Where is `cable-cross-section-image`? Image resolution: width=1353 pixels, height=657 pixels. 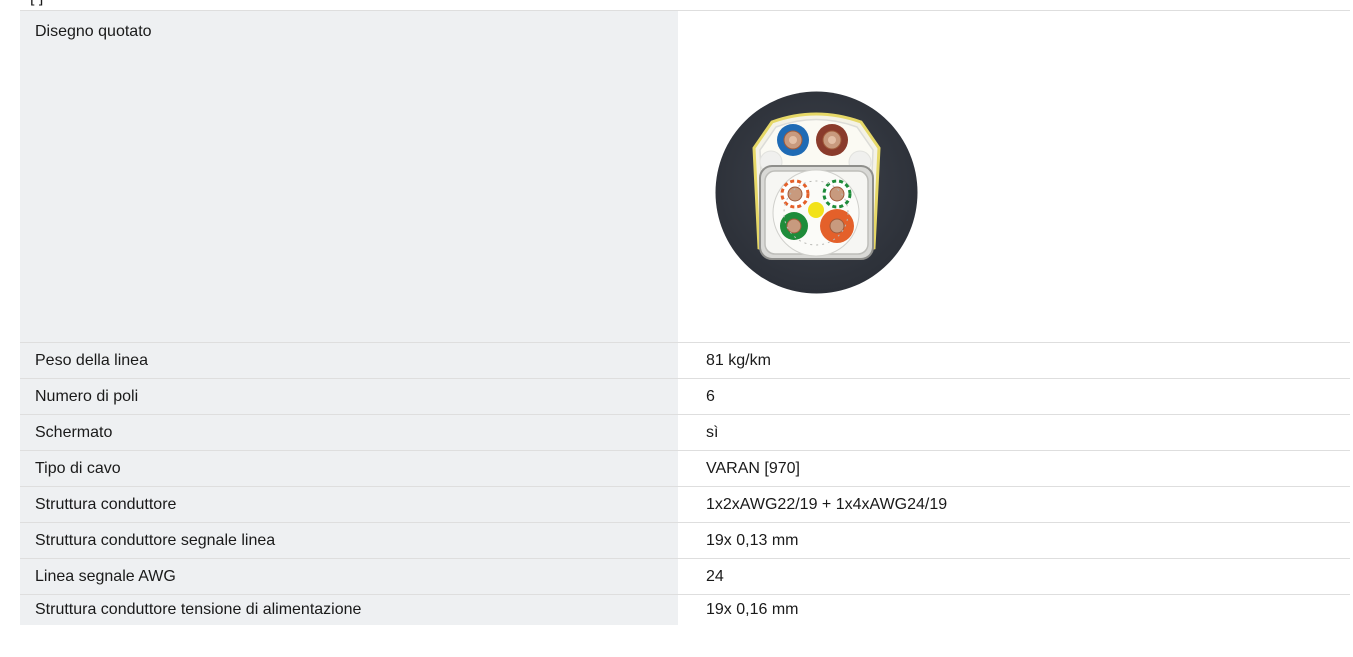 cable-cross-section-image is located at coordinates (816, 192).